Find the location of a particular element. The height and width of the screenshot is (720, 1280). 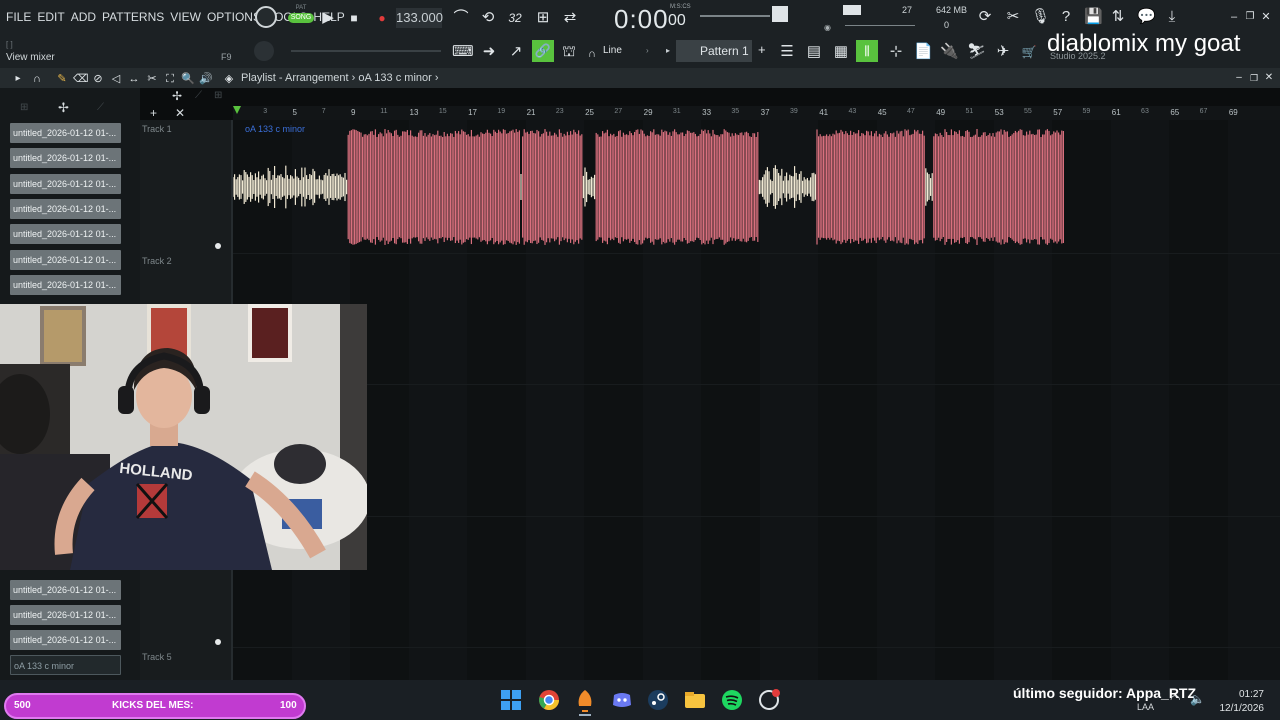

chat-icon: 💬 is located at coordinates (1146, 17).